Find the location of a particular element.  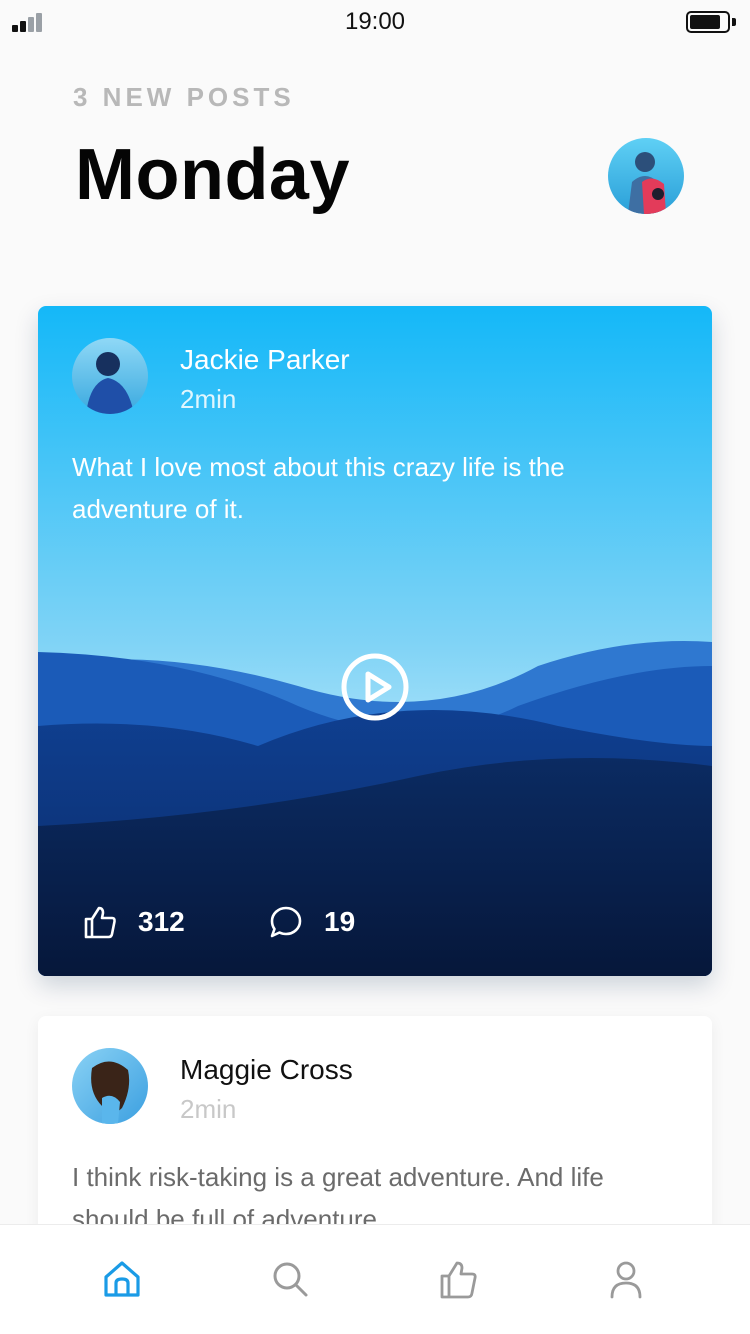

page-title: Monday is located at coordinates (213, 175).